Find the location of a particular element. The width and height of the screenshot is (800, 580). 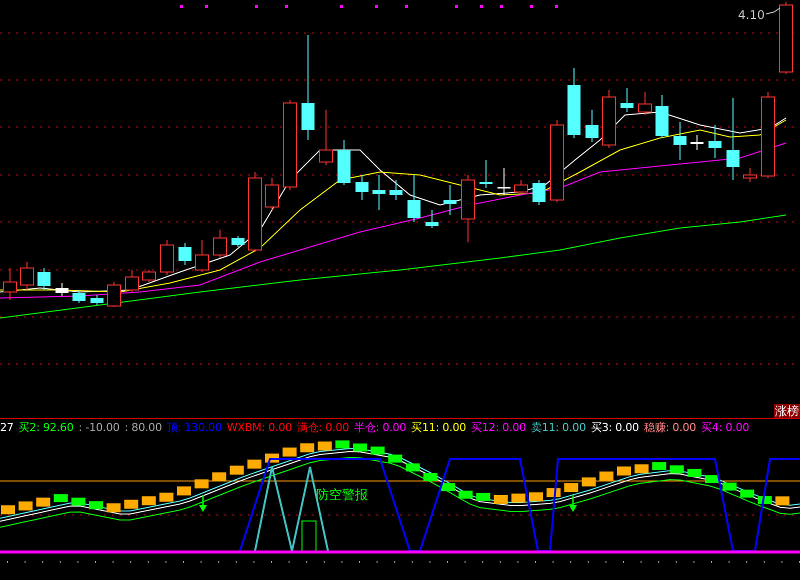

legend-item: : -10.00 is located at coordinates (99, 428).